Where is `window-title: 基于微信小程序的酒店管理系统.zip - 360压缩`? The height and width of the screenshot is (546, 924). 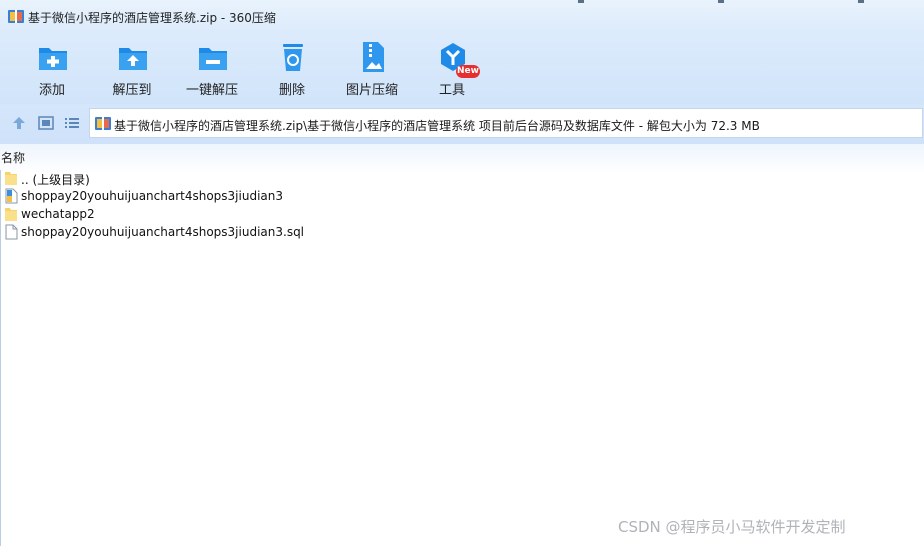 window-title: 基于微信小程序的酒店管理系统.zip - 360压缩 is located at coordinates (152, 18).